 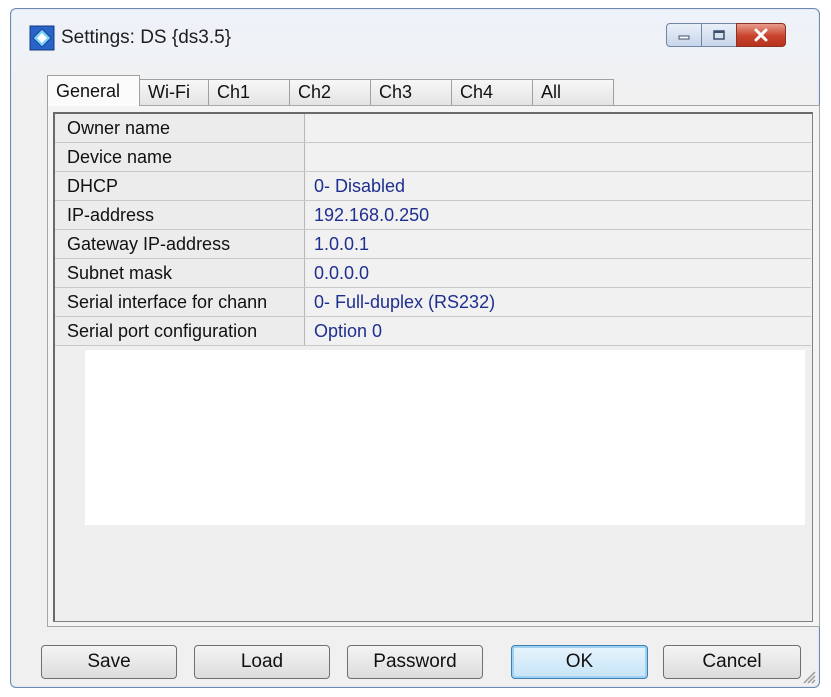 What do you see at coordinates (88, 91) in the screenshot?
I see `tab-label: General` at bounding box center [88, 91].